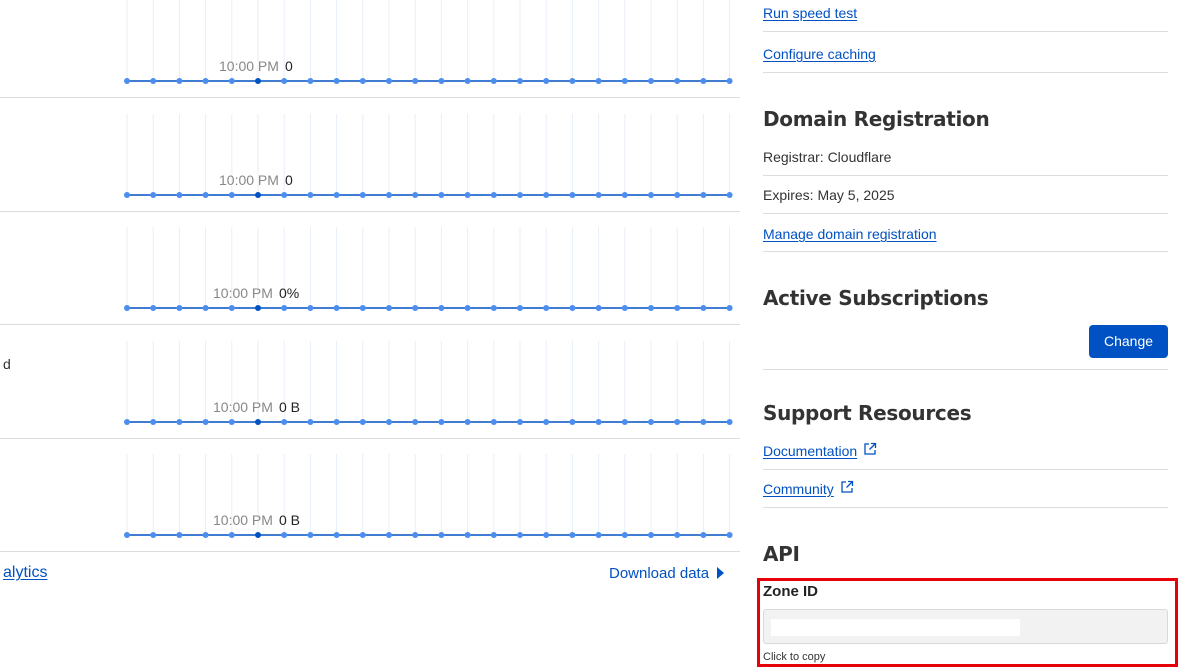  I want to click on documentation-link: Documentation, so click(820, 451).